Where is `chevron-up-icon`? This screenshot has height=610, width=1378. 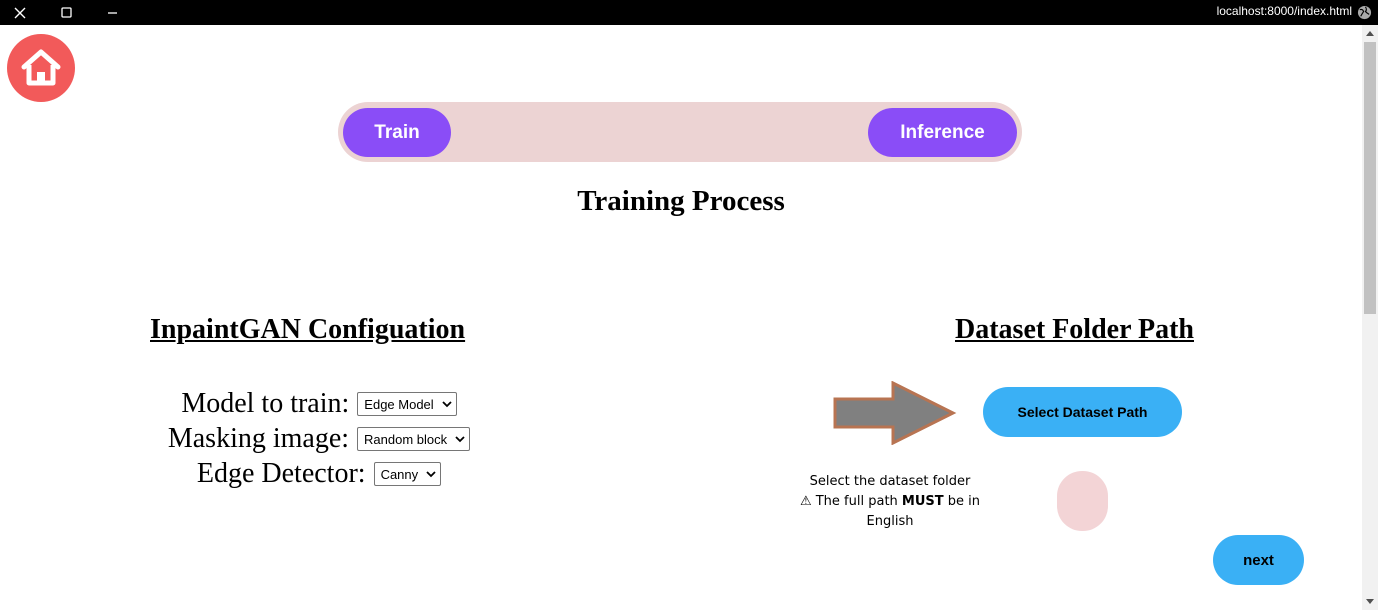 chevron-up-icon is located at coordinates (1370, 33).